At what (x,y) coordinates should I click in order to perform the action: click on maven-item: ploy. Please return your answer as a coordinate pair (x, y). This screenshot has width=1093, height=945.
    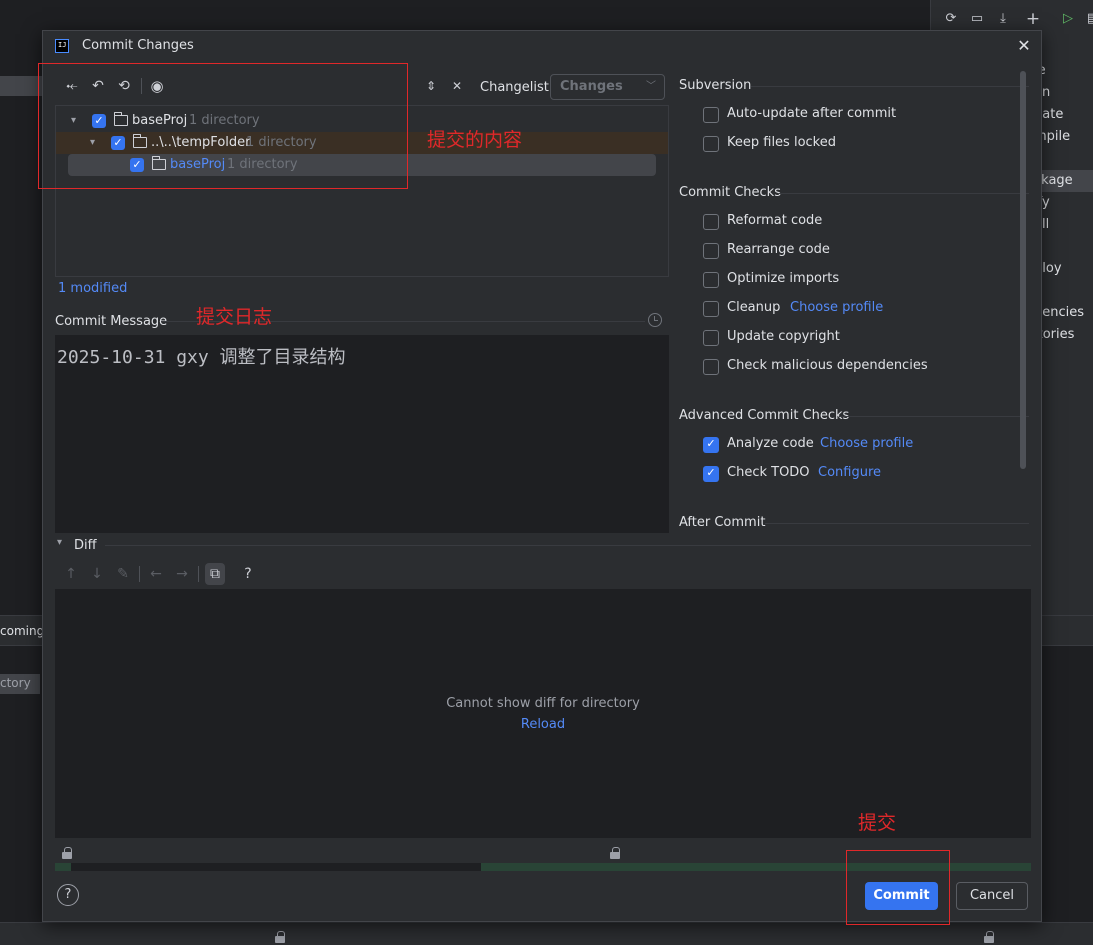
    Looking at the image, I should click on (1067, 269).